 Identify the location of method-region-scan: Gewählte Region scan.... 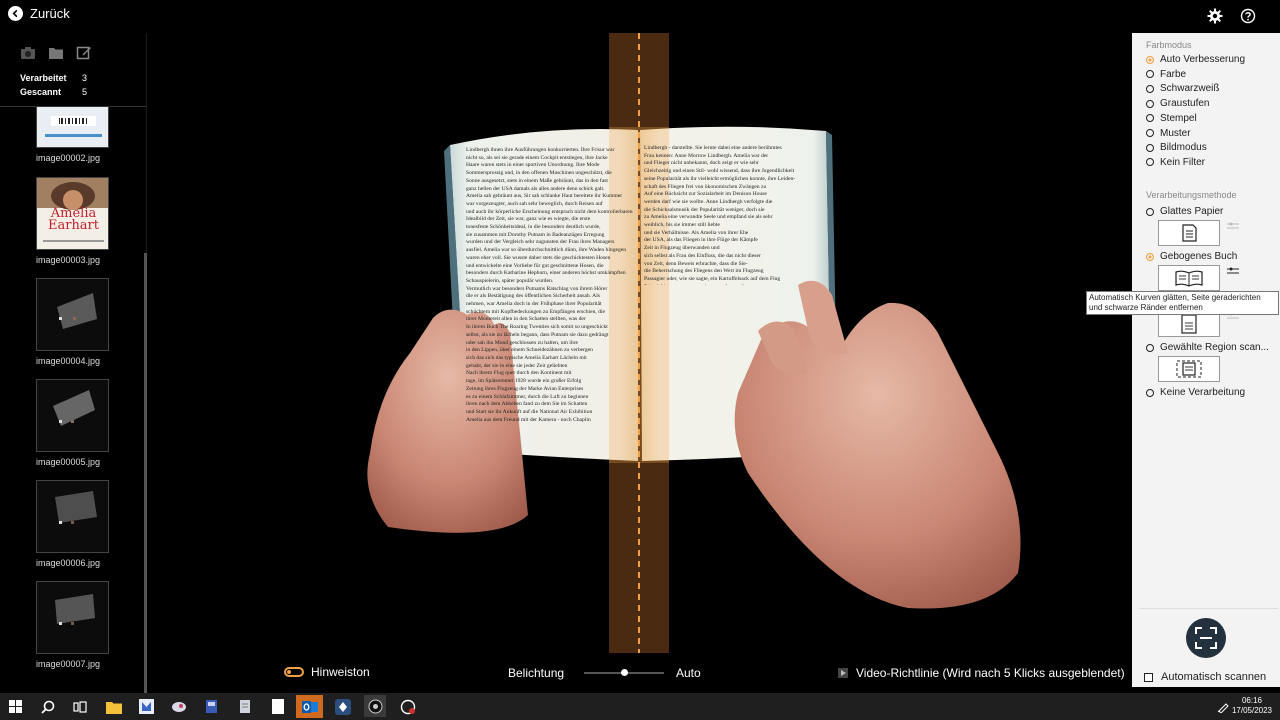
(1207, 347).